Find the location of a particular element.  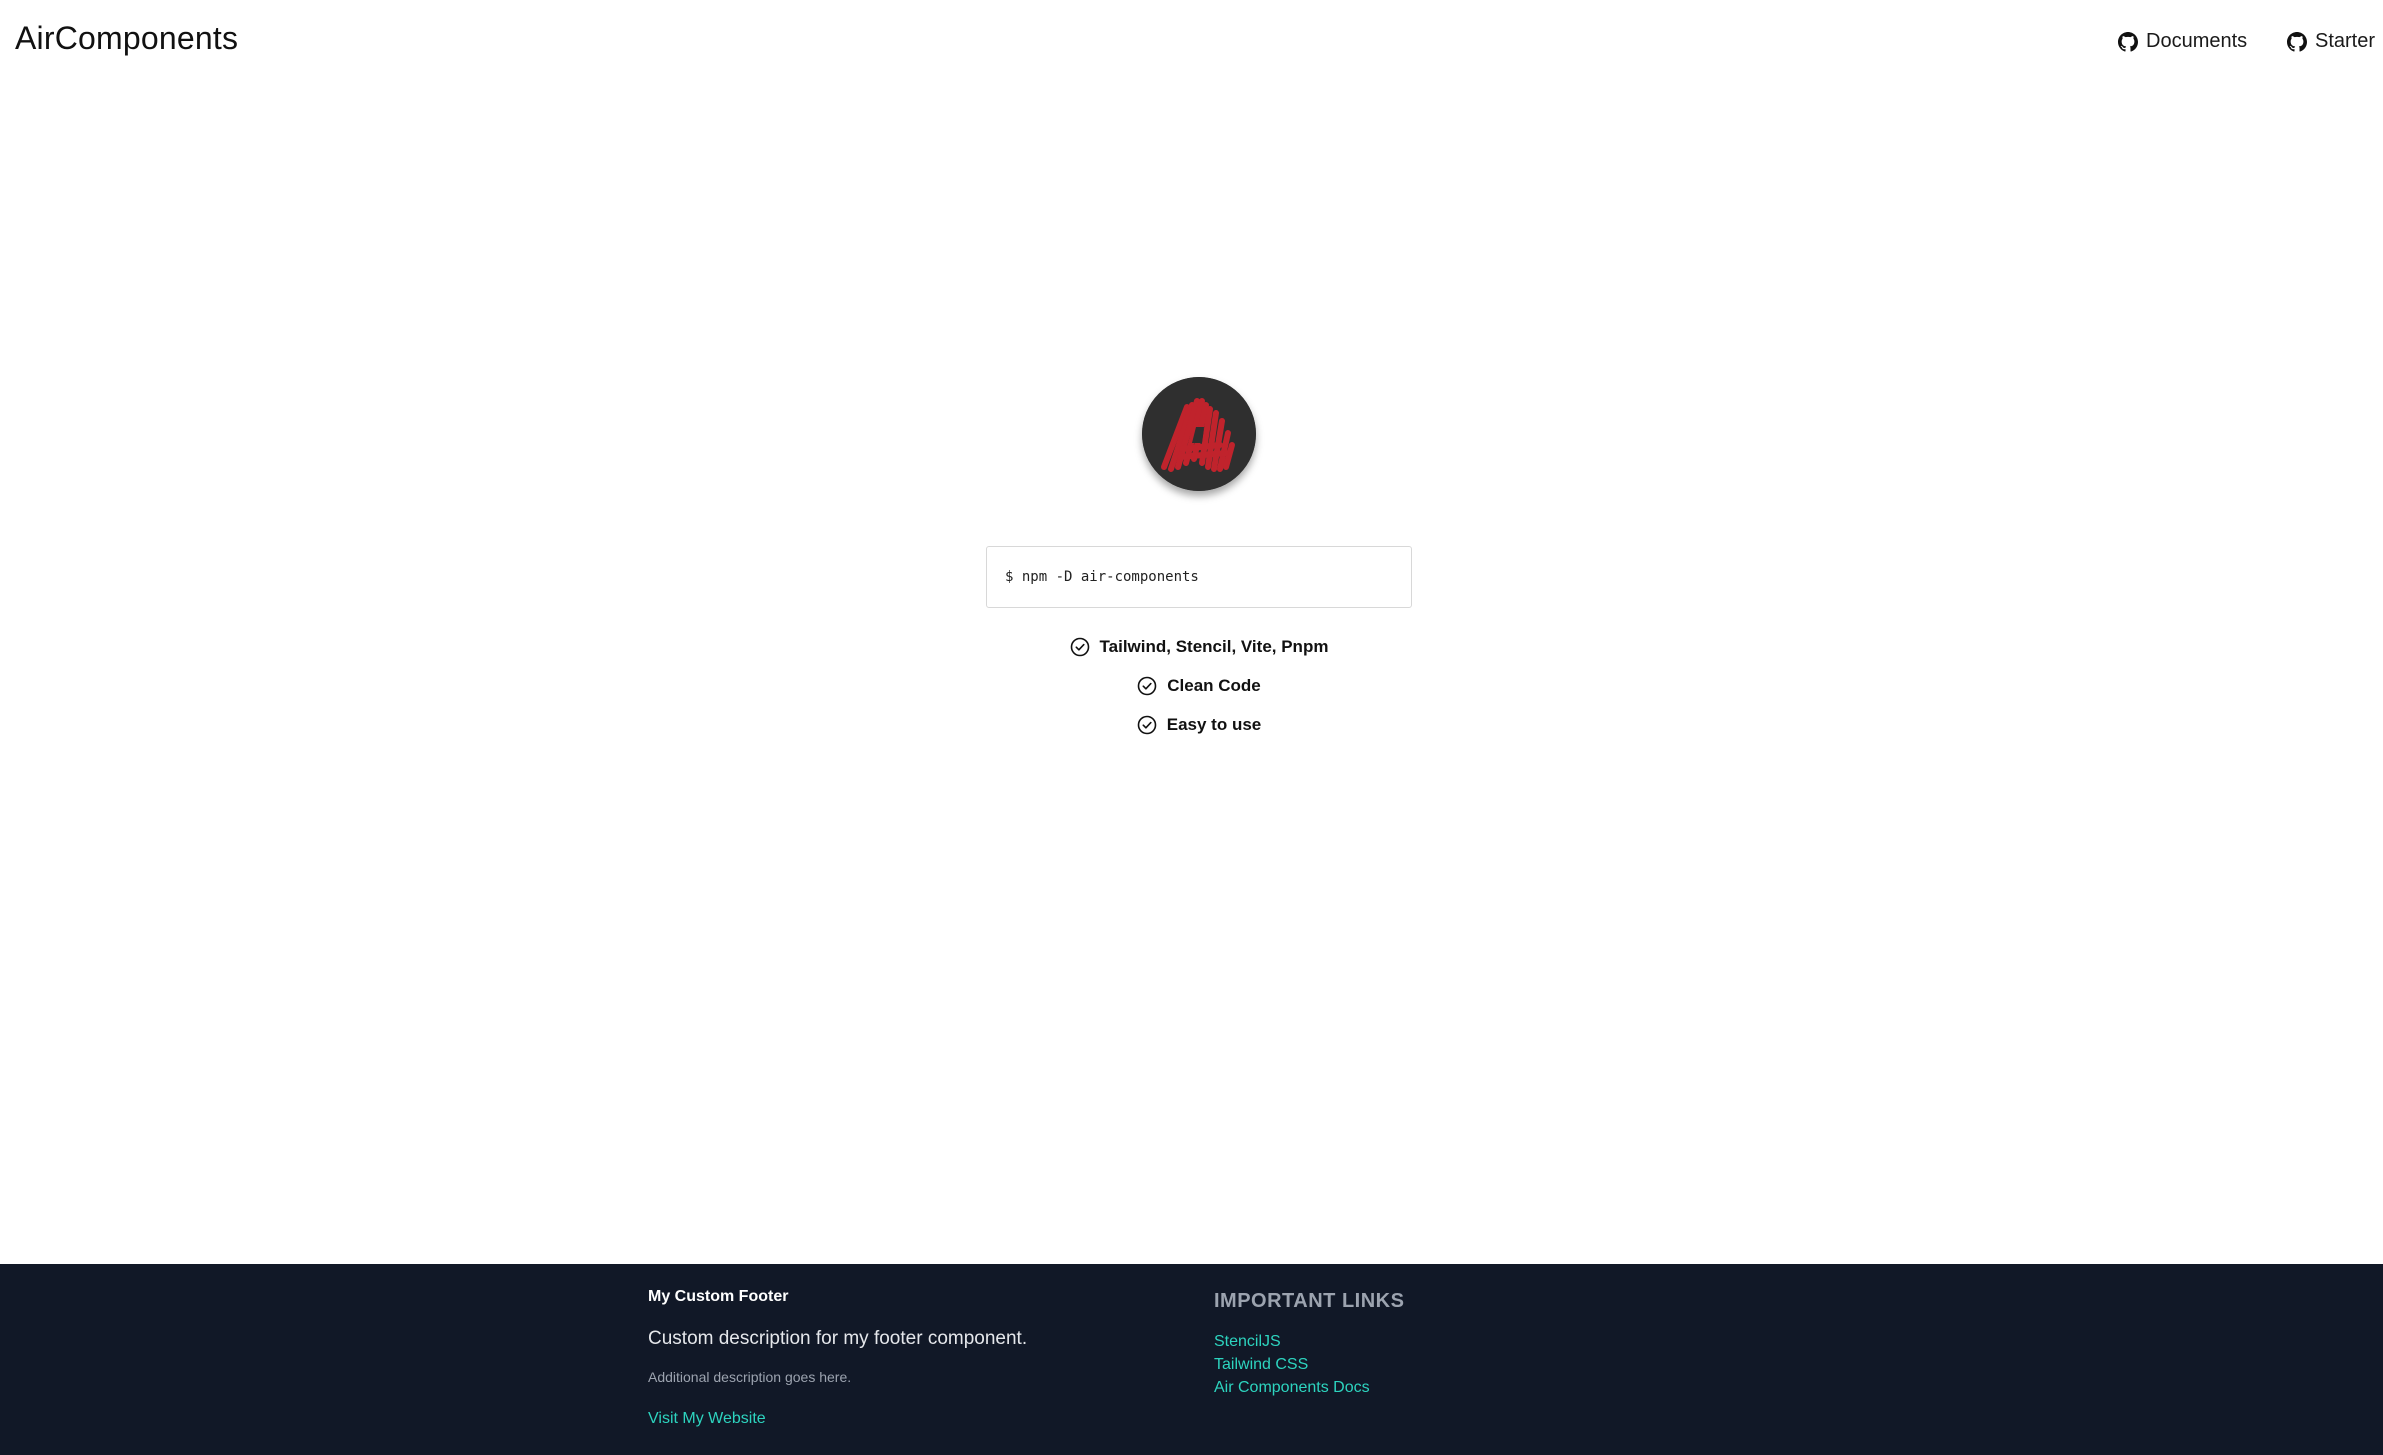

stenciljs-link: StencilJS is located at coordinates (1247, 1341).